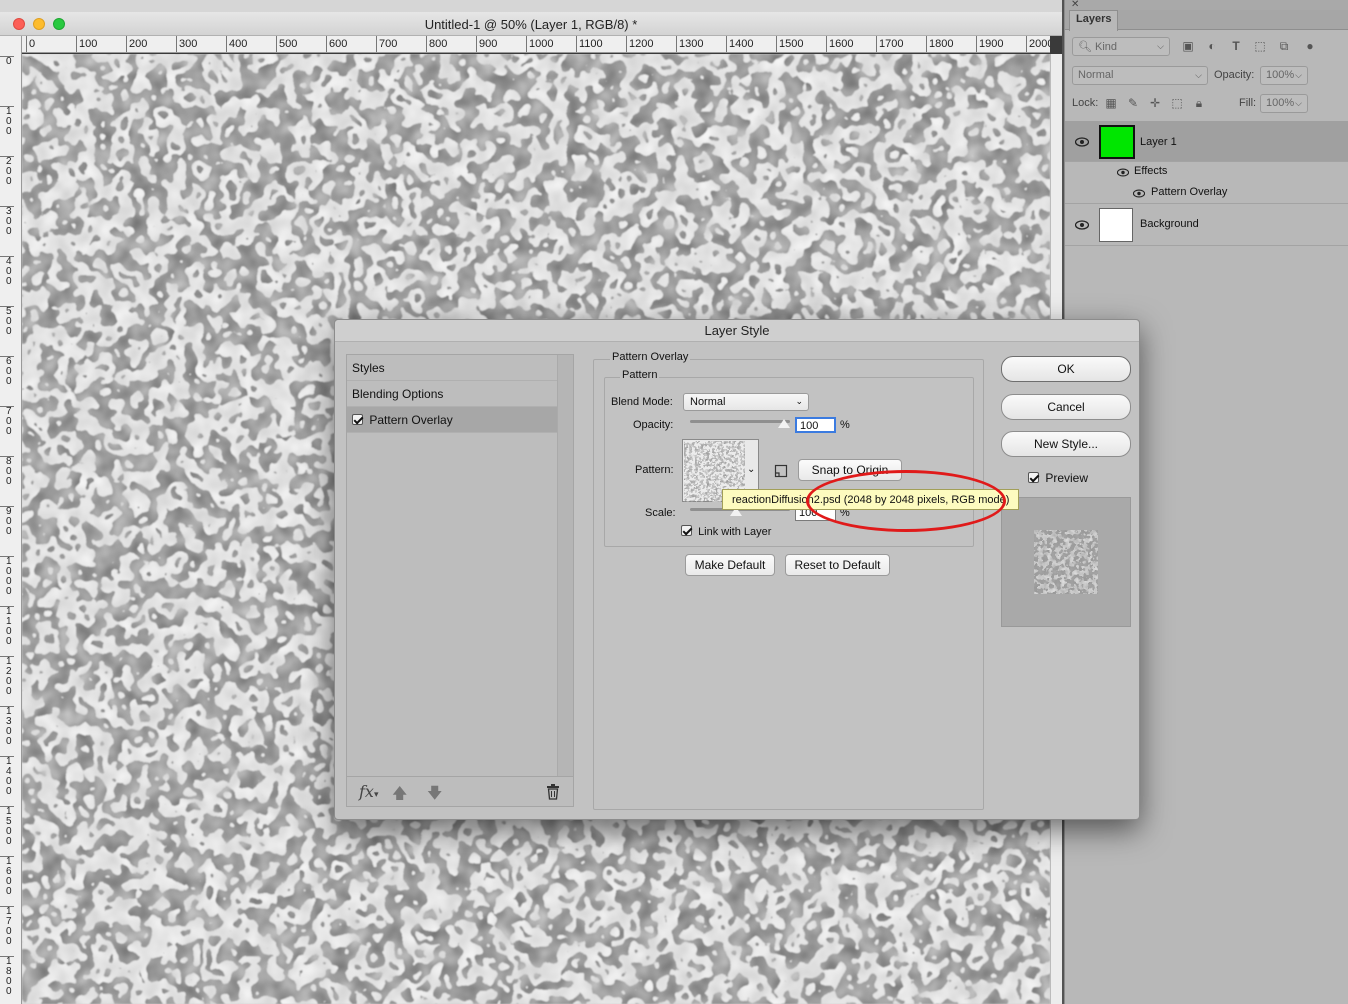 This screenshot has width=1348, height=1004. I want to click on smart-object-filter-icon: ⧉, so click(1284, 46).